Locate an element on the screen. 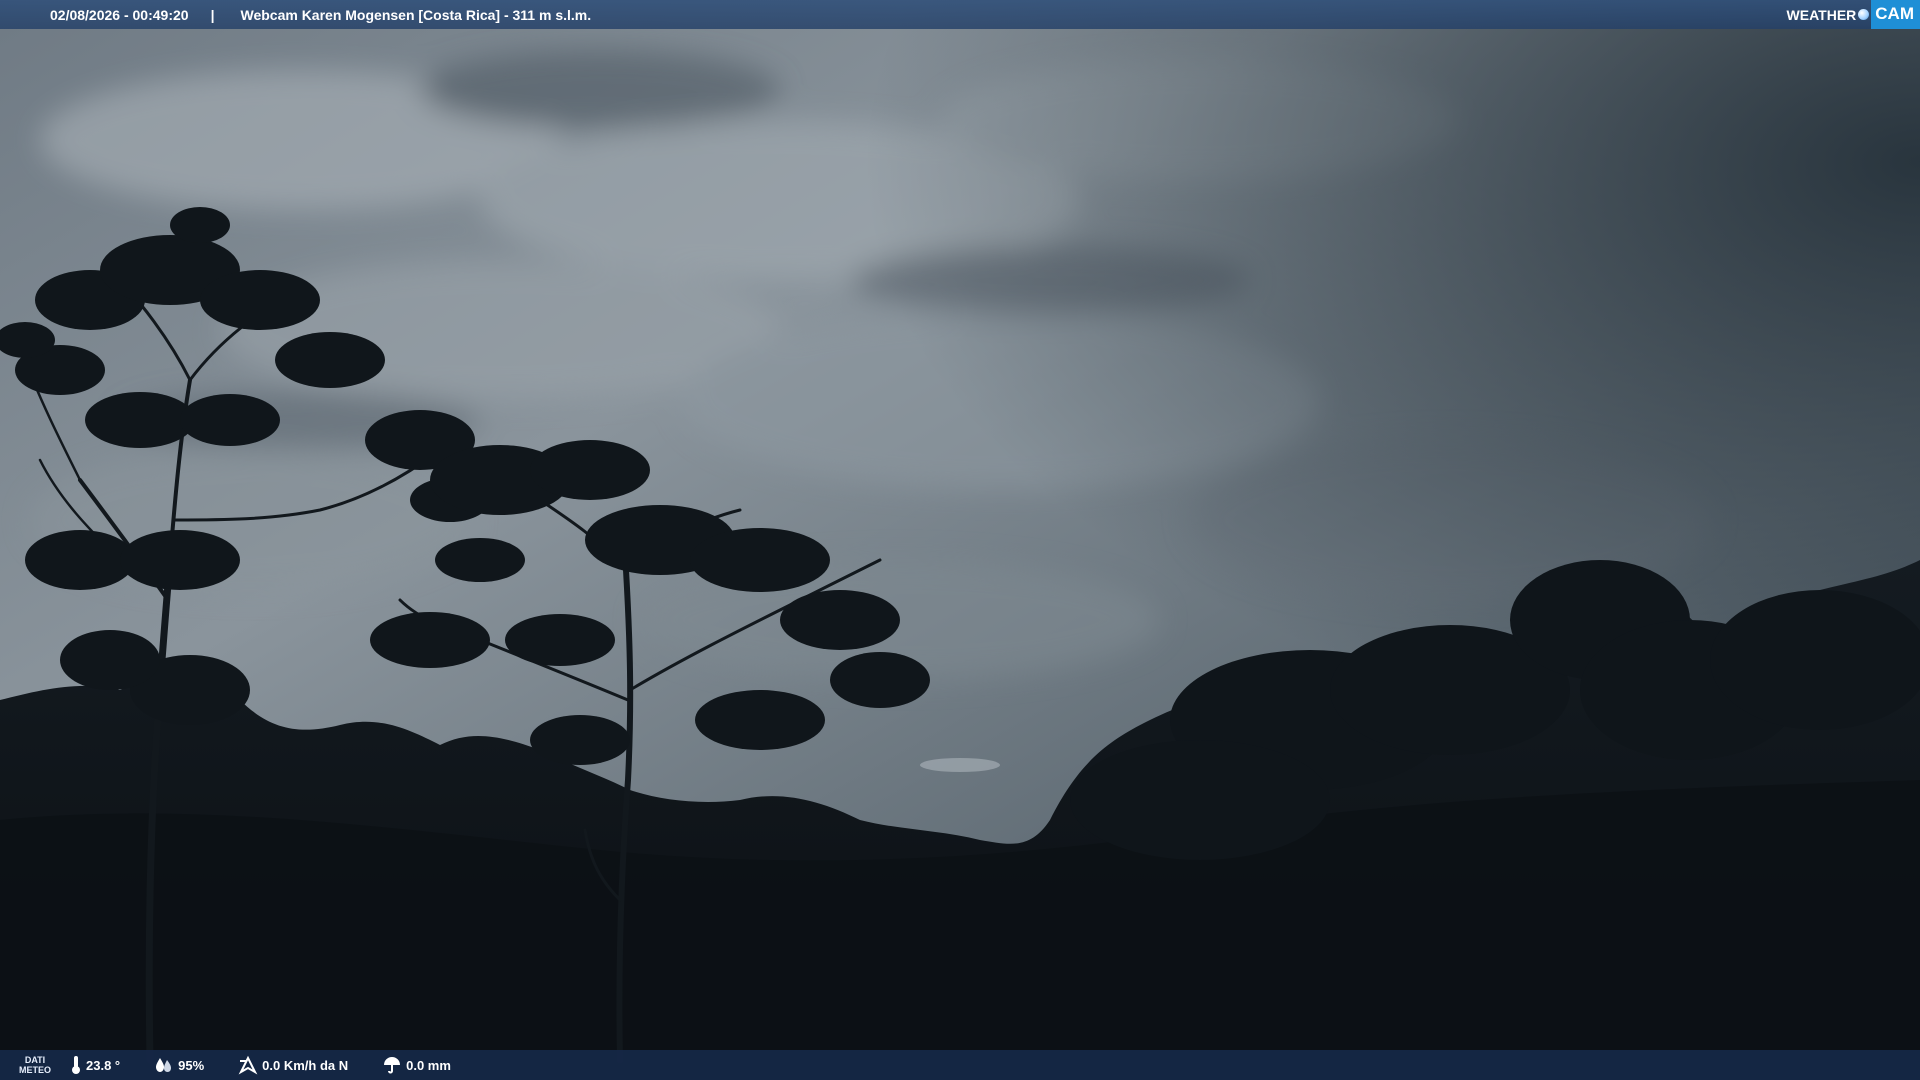 The height and width of the screenshot is (1080, 1920). humidity-drop-icon is located at coordinates (164, 1065).